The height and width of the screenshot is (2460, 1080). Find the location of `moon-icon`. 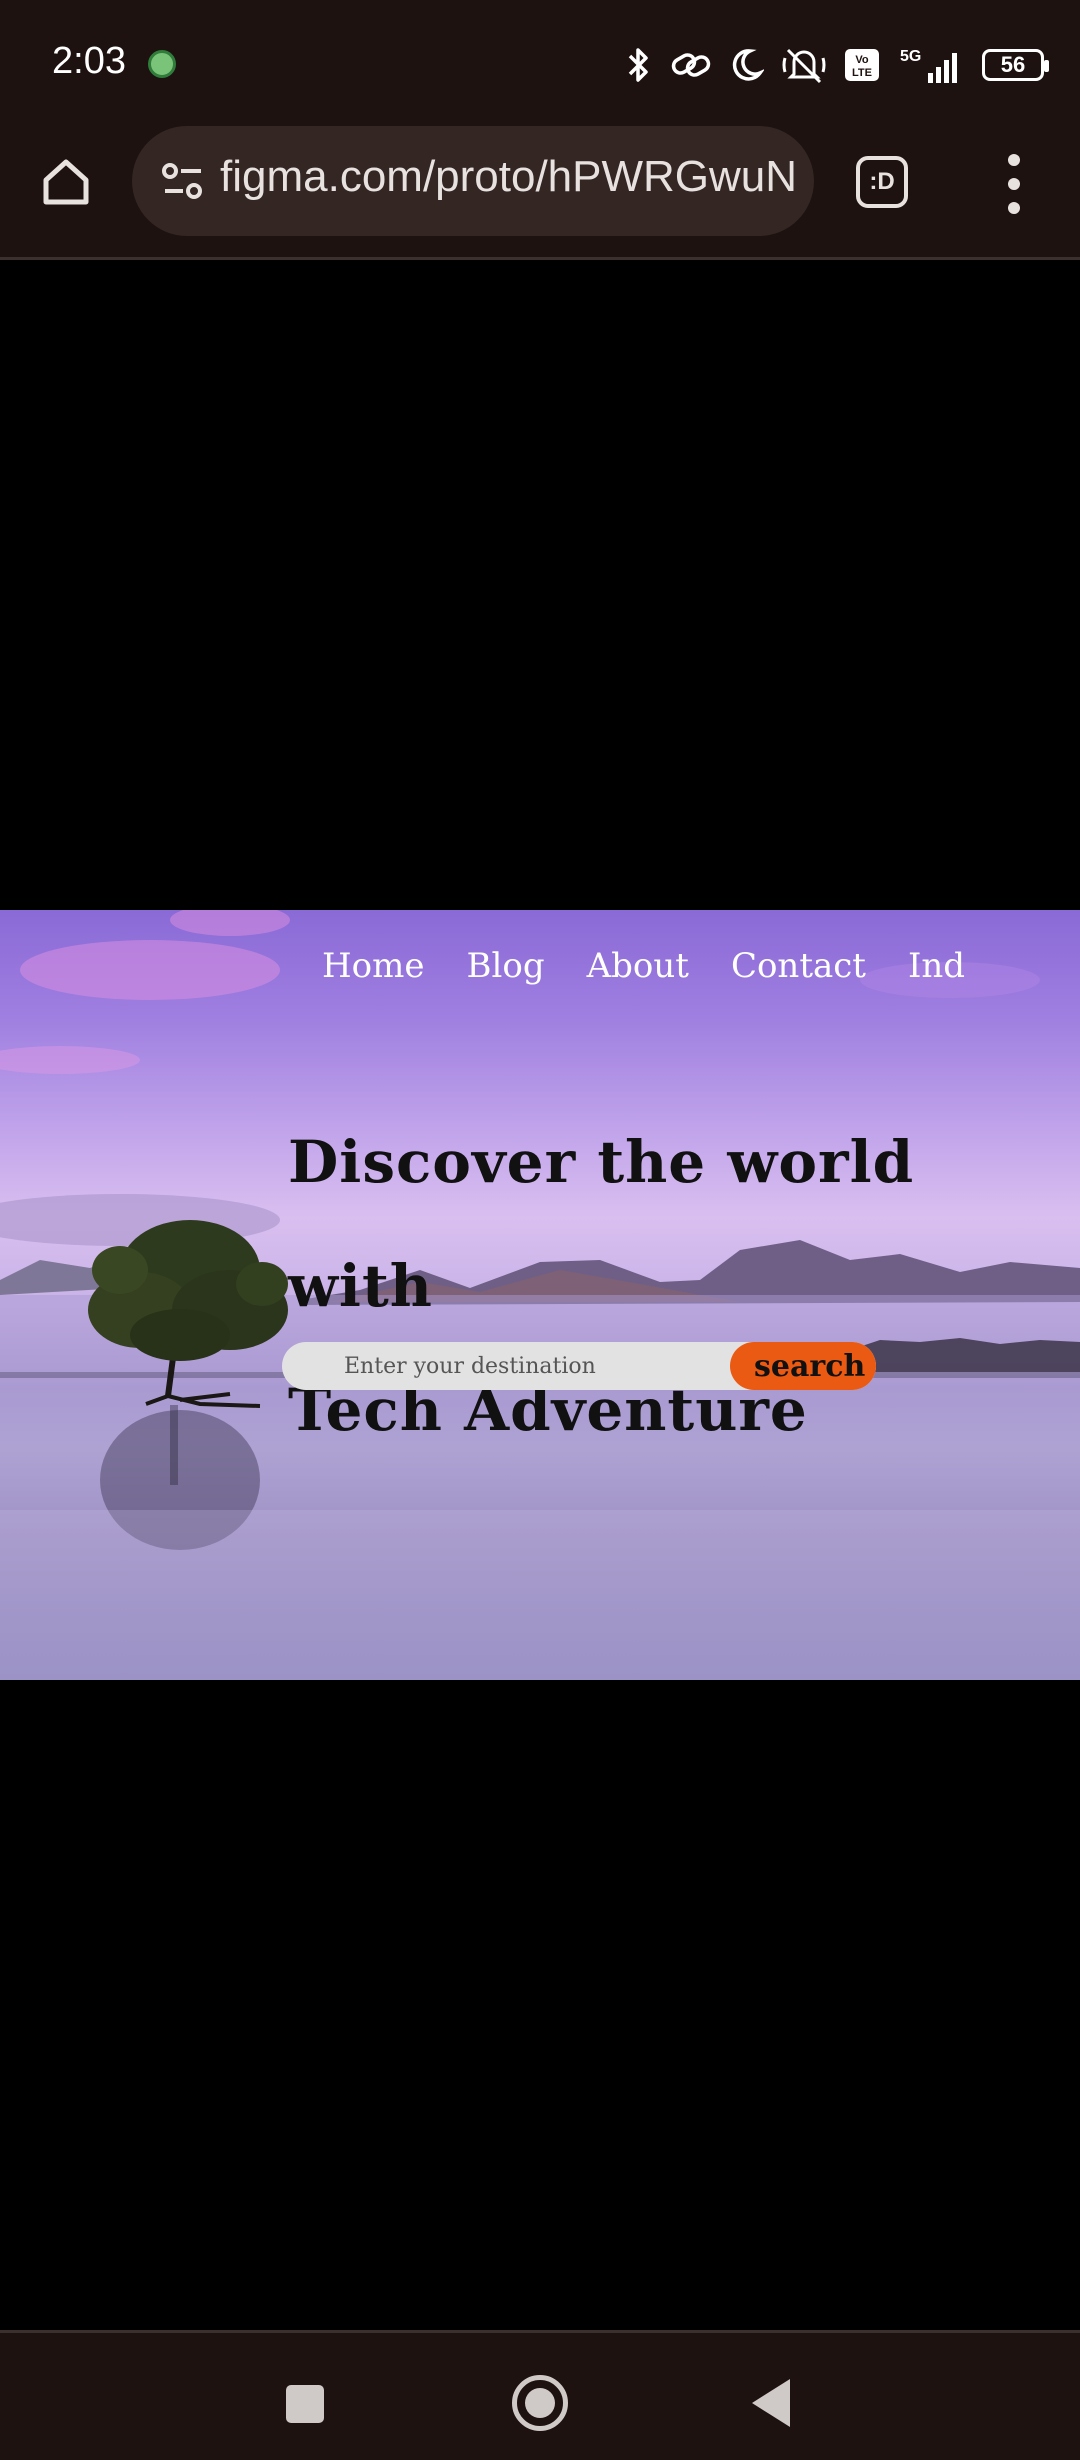

moon-icon is located at coordinates (747, 65).